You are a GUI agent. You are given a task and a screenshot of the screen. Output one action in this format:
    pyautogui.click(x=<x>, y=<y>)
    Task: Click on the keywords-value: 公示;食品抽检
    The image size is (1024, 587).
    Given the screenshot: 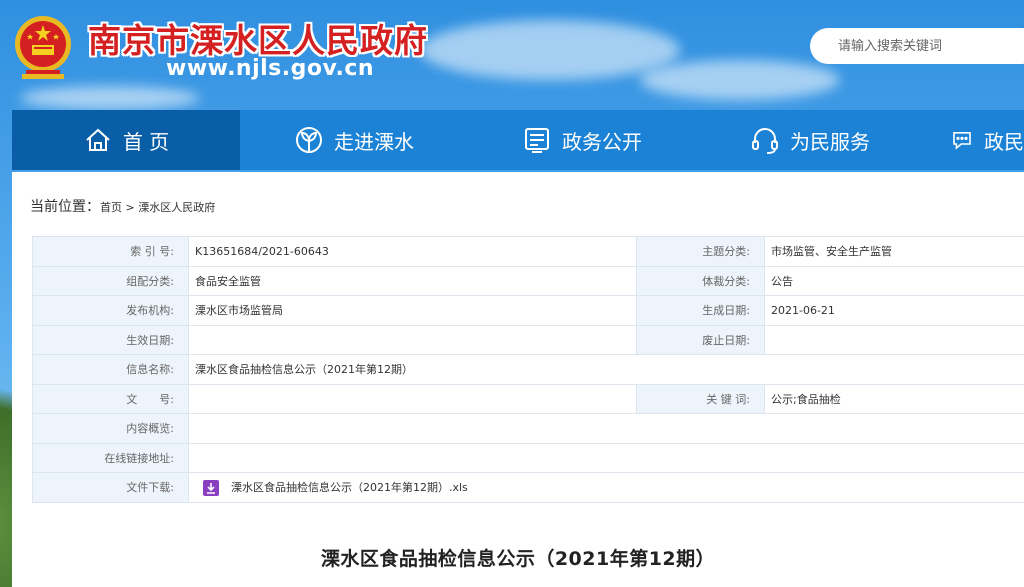 What is the action you would take?
    pyautogui.click(x=894, y=398)
    